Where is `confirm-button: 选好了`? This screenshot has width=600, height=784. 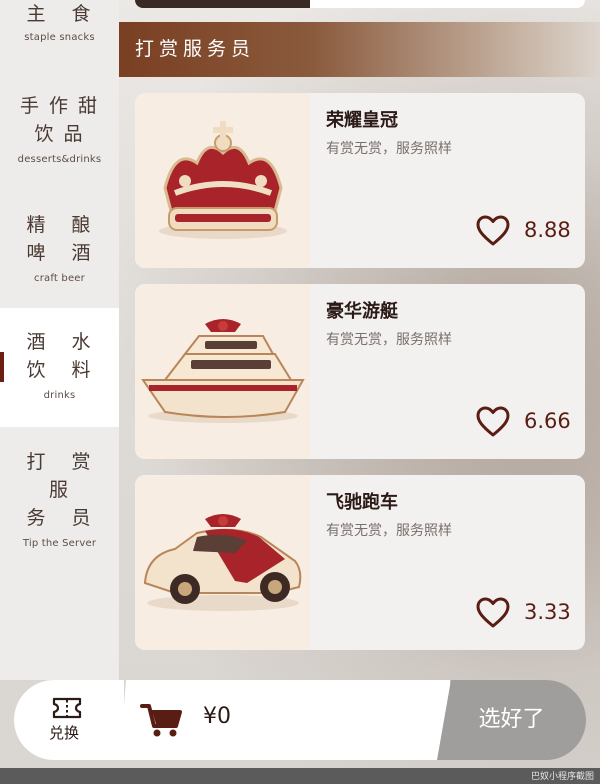 confirm-button: 选好了 is located at coordinates (511, 720).